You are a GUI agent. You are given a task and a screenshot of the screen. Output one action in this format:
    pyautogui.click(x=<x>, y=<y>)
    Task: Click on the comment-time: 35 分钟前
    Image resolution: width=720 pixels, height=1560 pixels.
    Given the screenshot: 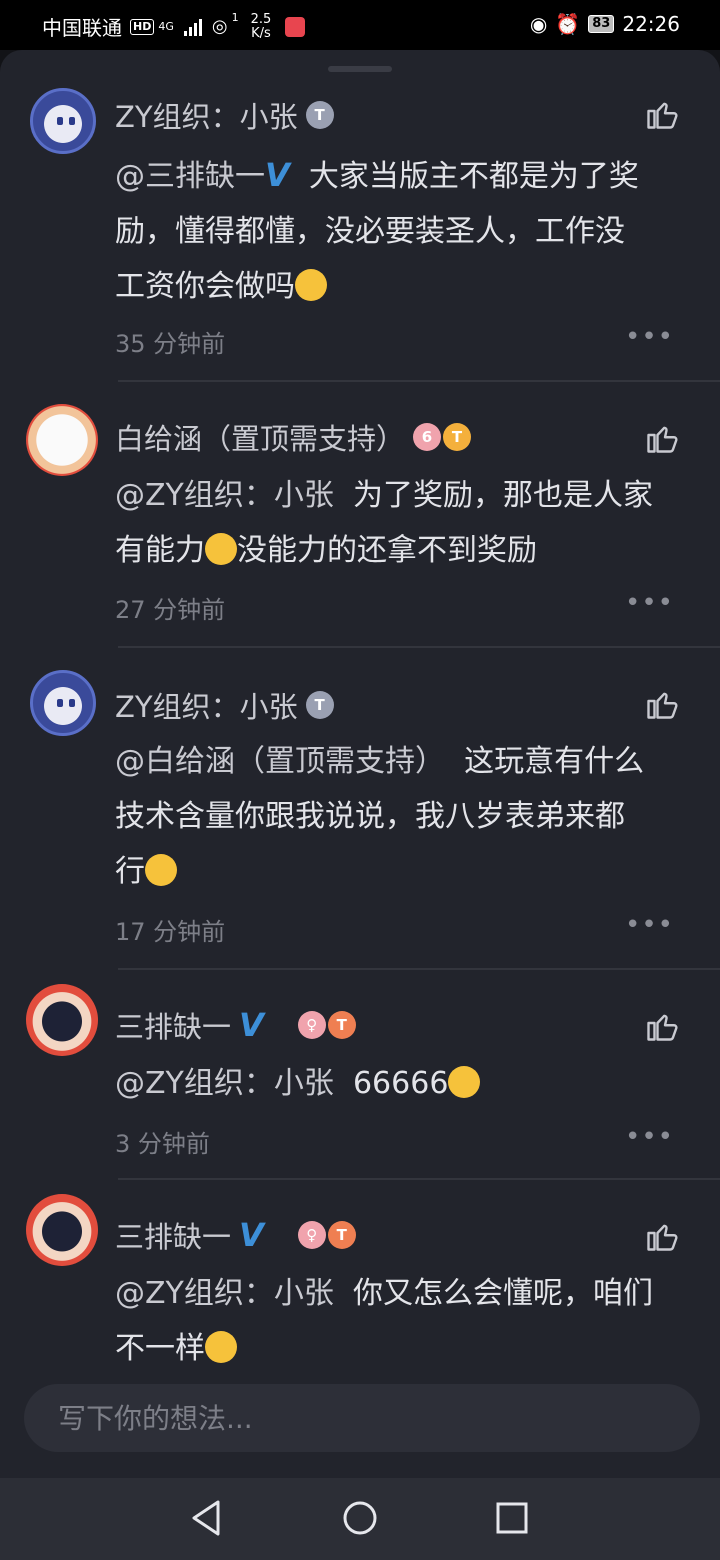 What is the action you would take?
    pyautogui.click(x=170, y=344)
    